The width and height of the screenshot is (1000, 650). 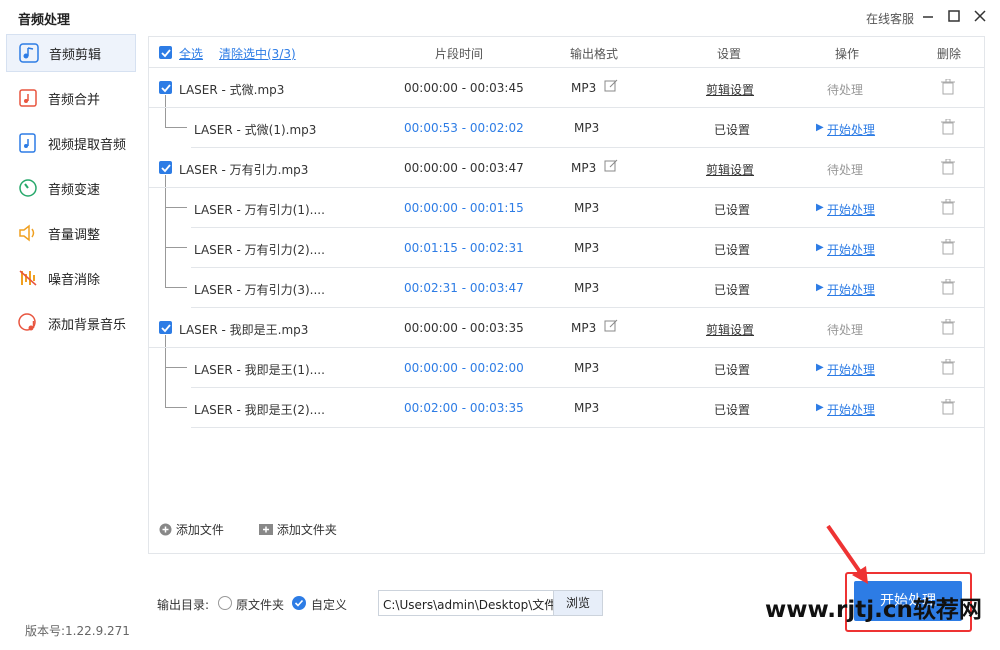 I want to click on title-bar: 音频处理 在线客服, so click(x=500, y=17).